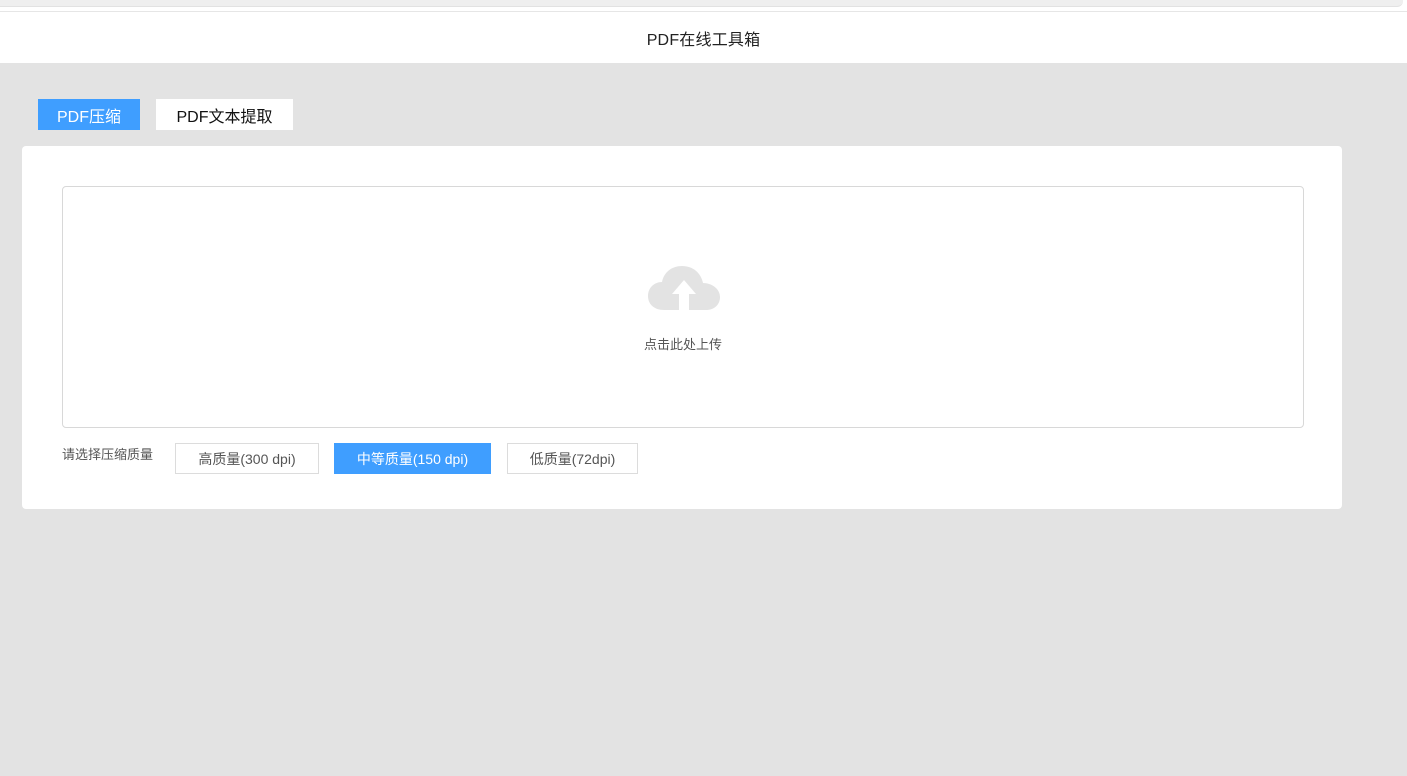 This screenshot has height=776, width=1407. What do you see at coordinates (412, 458) in the screenshot?
I see `quality-option-medium: 中等质量(150 dpi)` at bounding box center [412, 458].